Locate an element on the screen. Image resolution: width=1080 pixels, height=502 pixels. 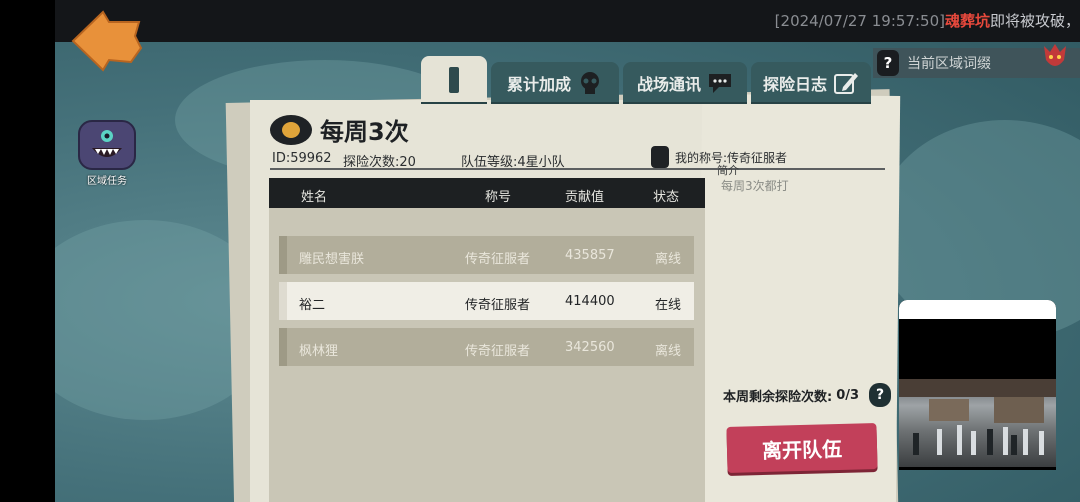
chat-icon is located at coordinates (720, 83).